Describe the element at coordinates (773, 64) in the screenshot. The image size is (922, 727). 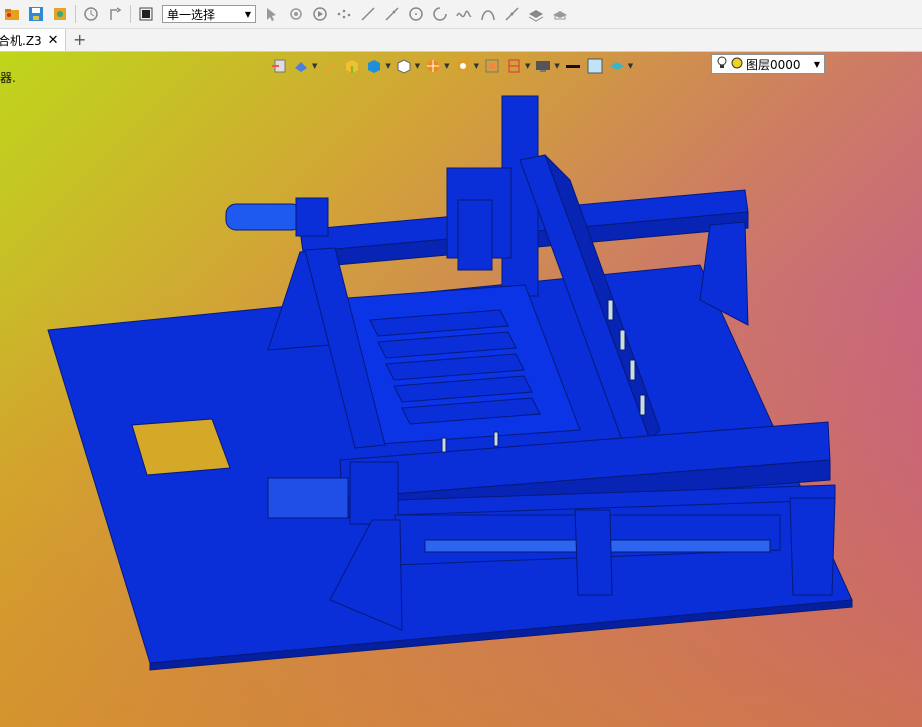
I see `layer-name: 图层0000` at that location.